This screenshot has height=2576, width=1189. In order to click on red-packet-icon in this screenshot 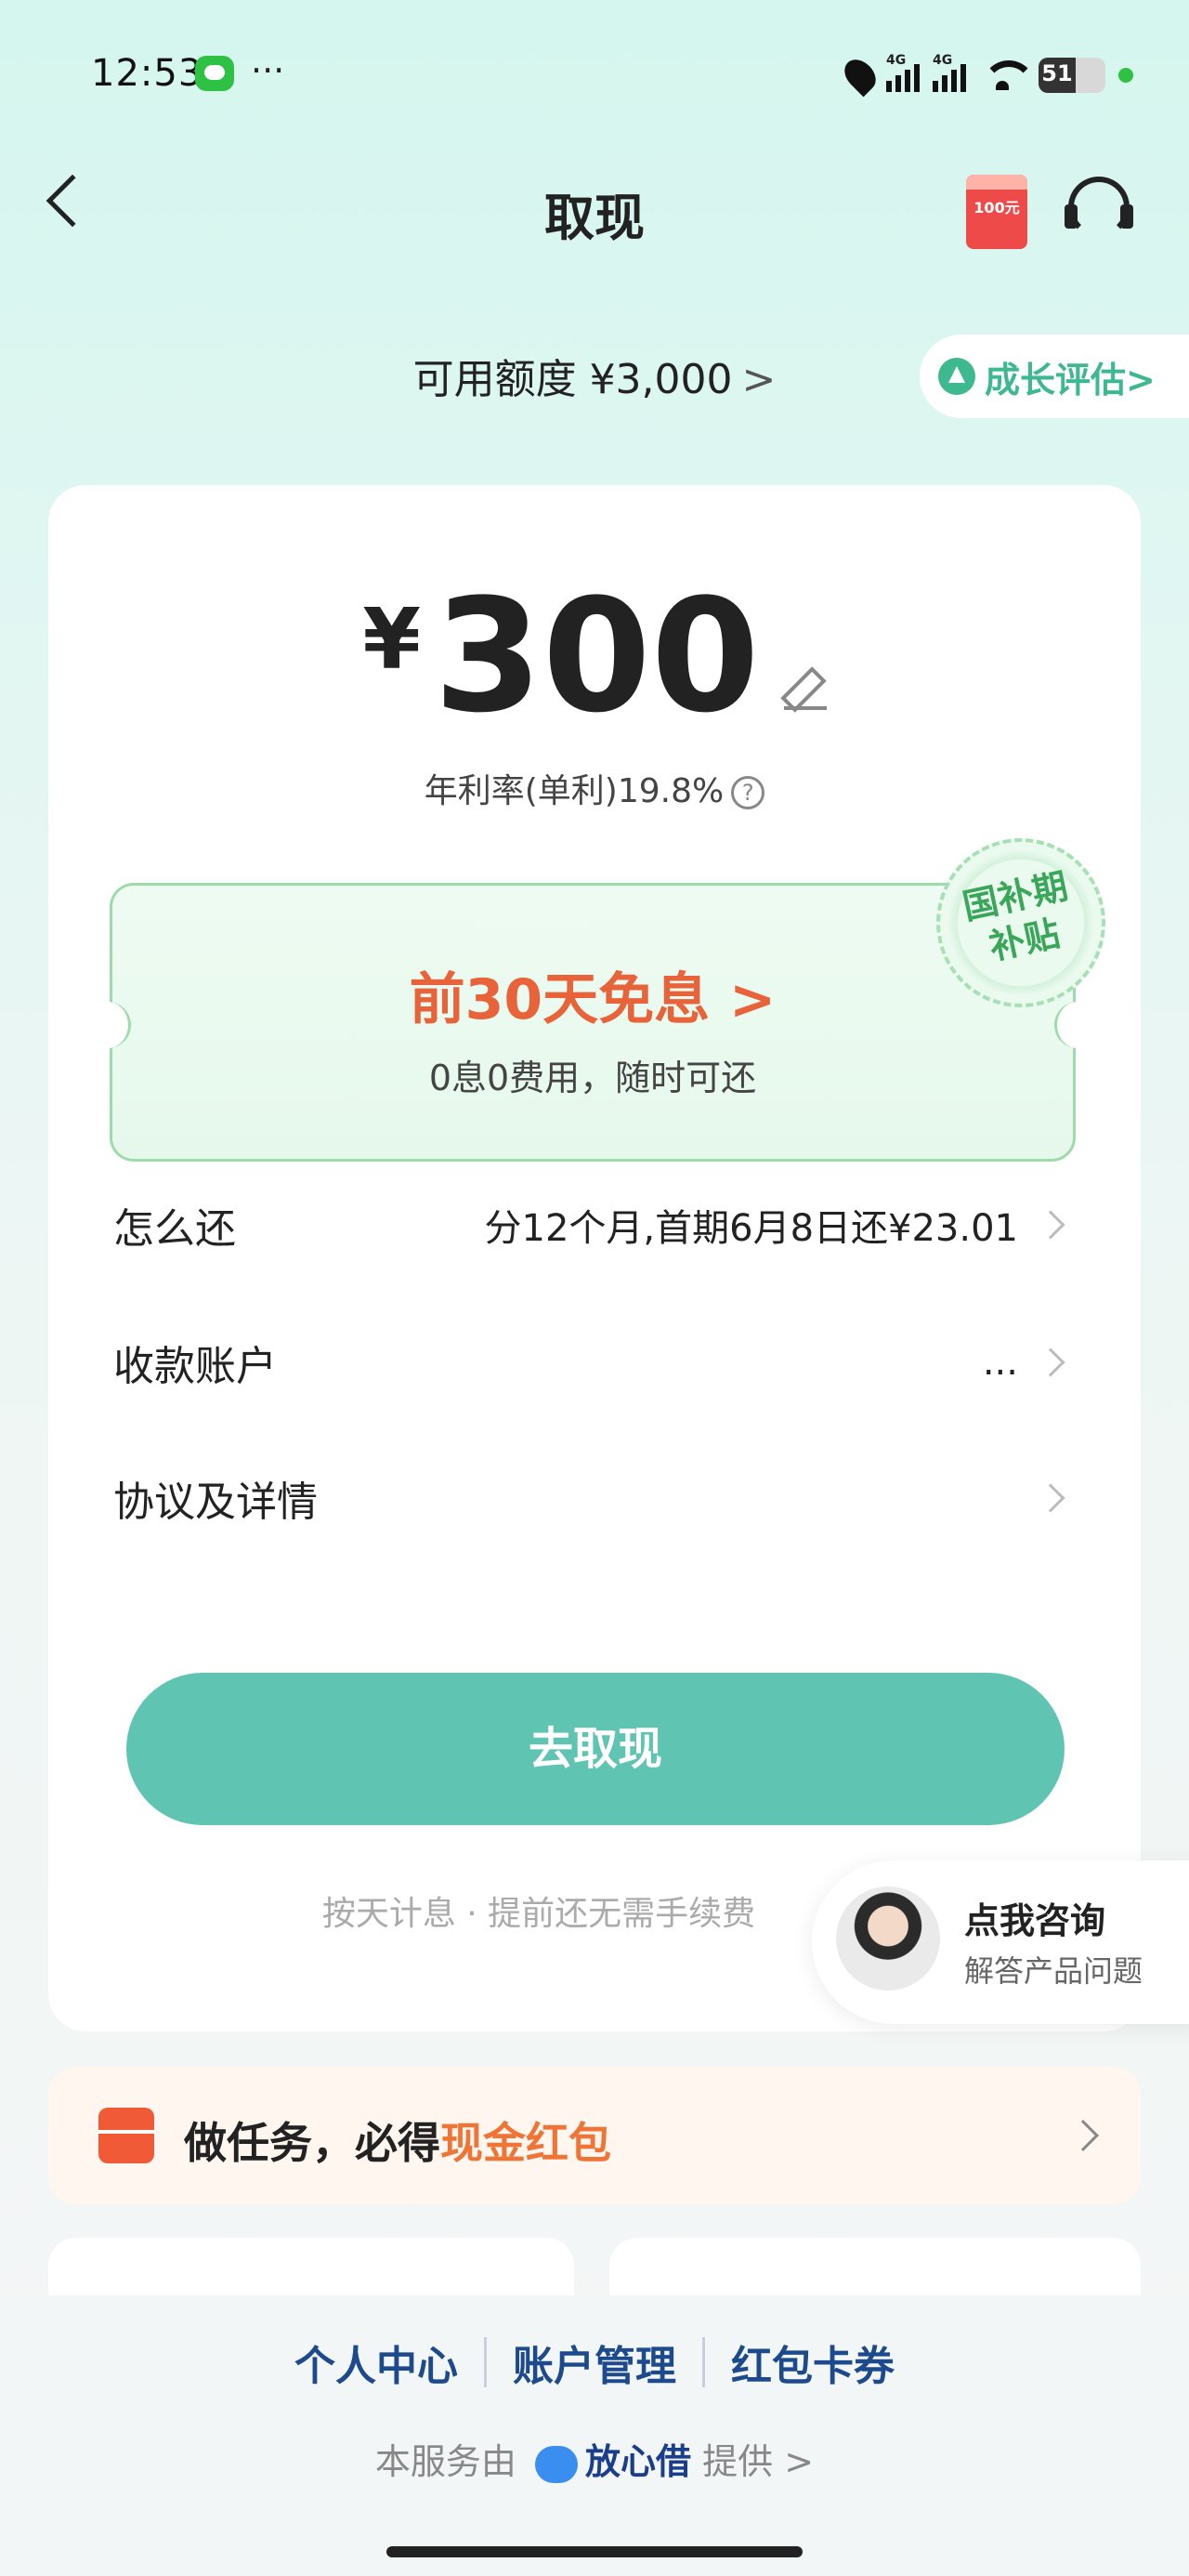, I will do `click(126, 2135)`.